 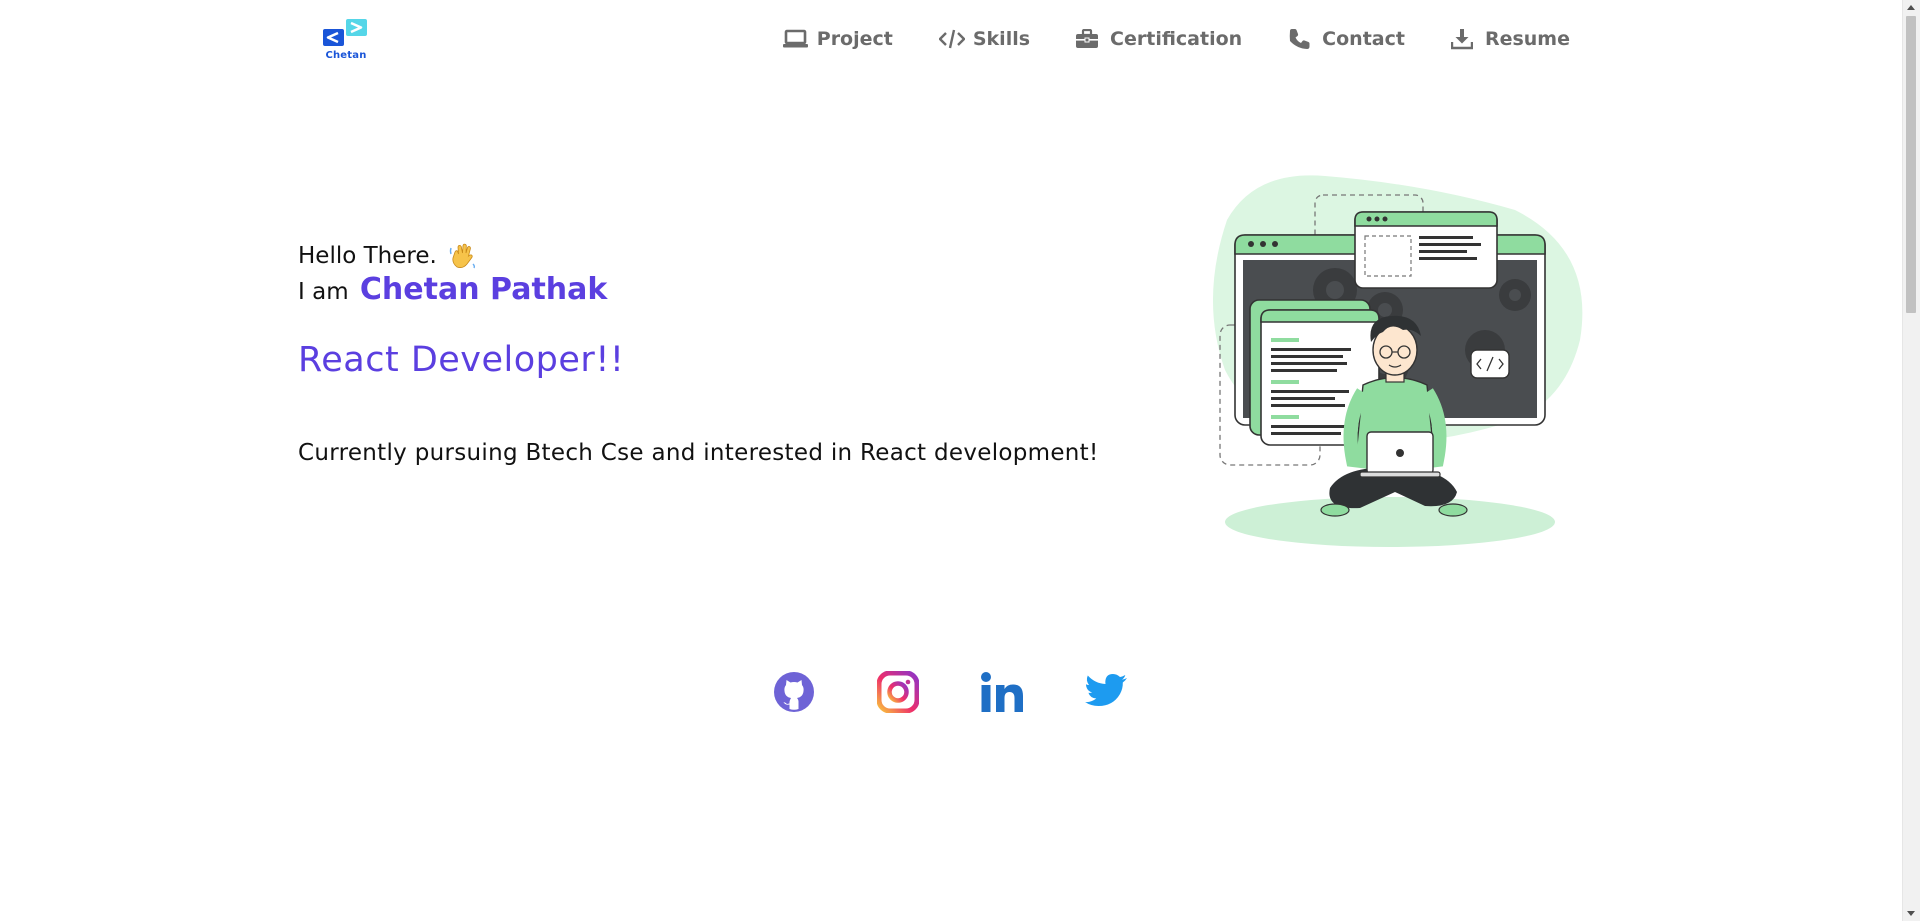 I want to click on download-icon, so click(x=1463, y=39).